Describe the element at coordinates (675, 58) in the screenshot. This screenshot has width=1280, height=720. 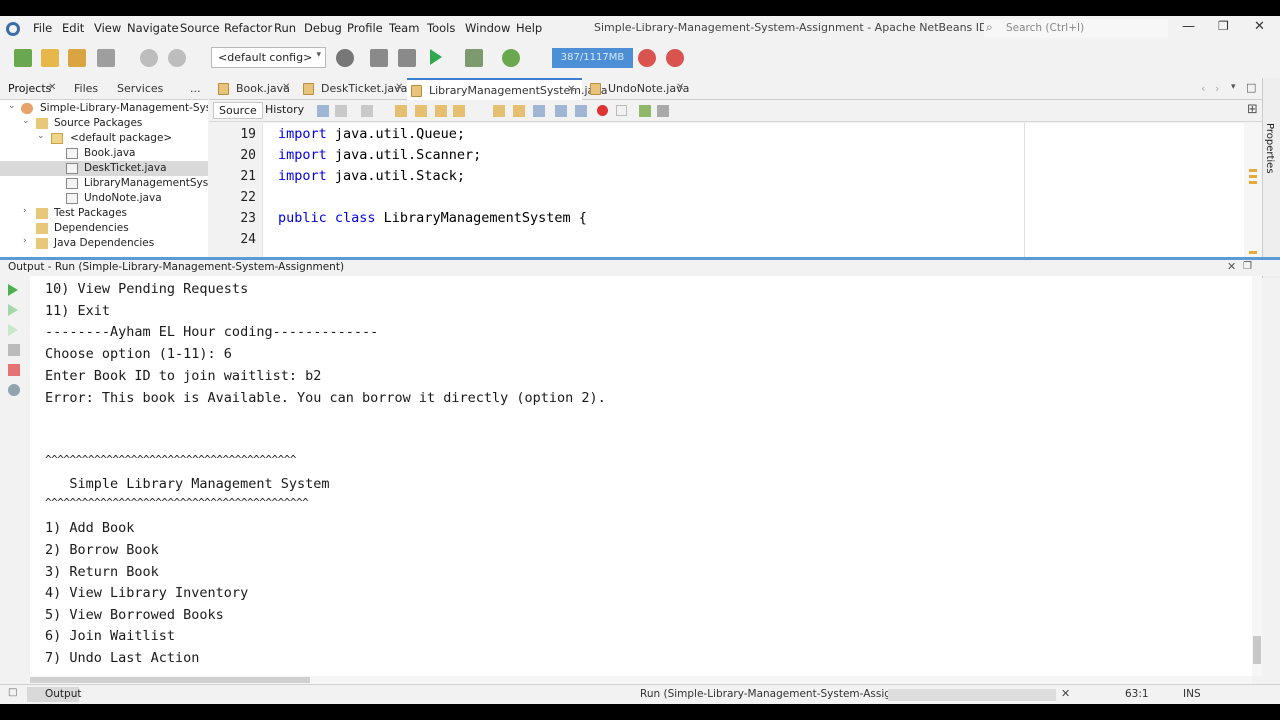
I see `gc-all-icon` at that location.